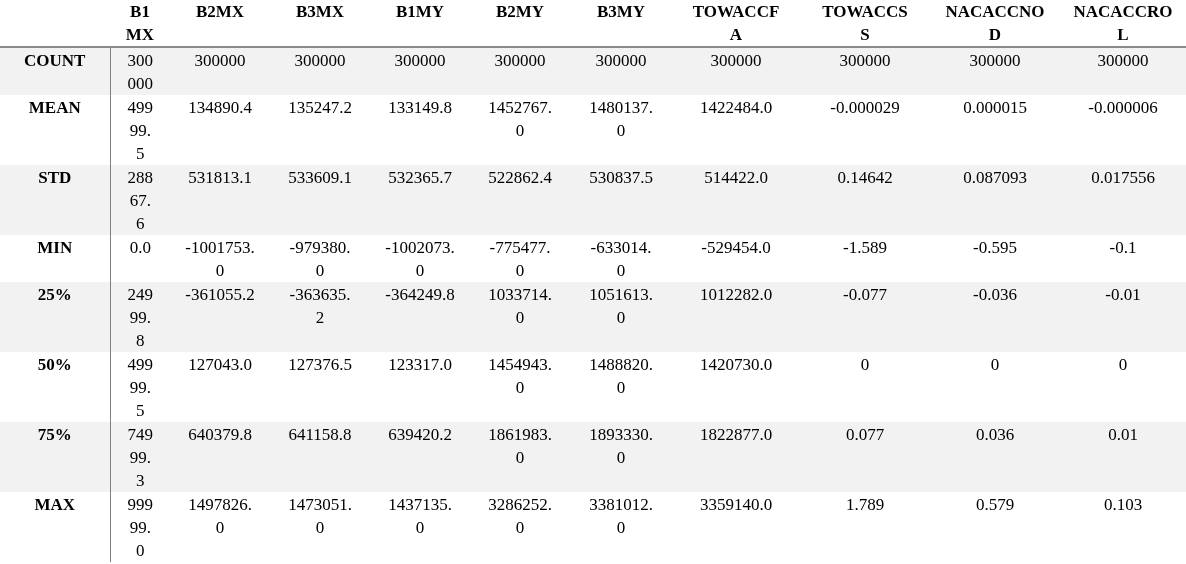 The image size is (1186, 564). Describe the element at coordinates (520, 306) in the screenshot. I see `table-cell-text: 1033714.0` at that location.